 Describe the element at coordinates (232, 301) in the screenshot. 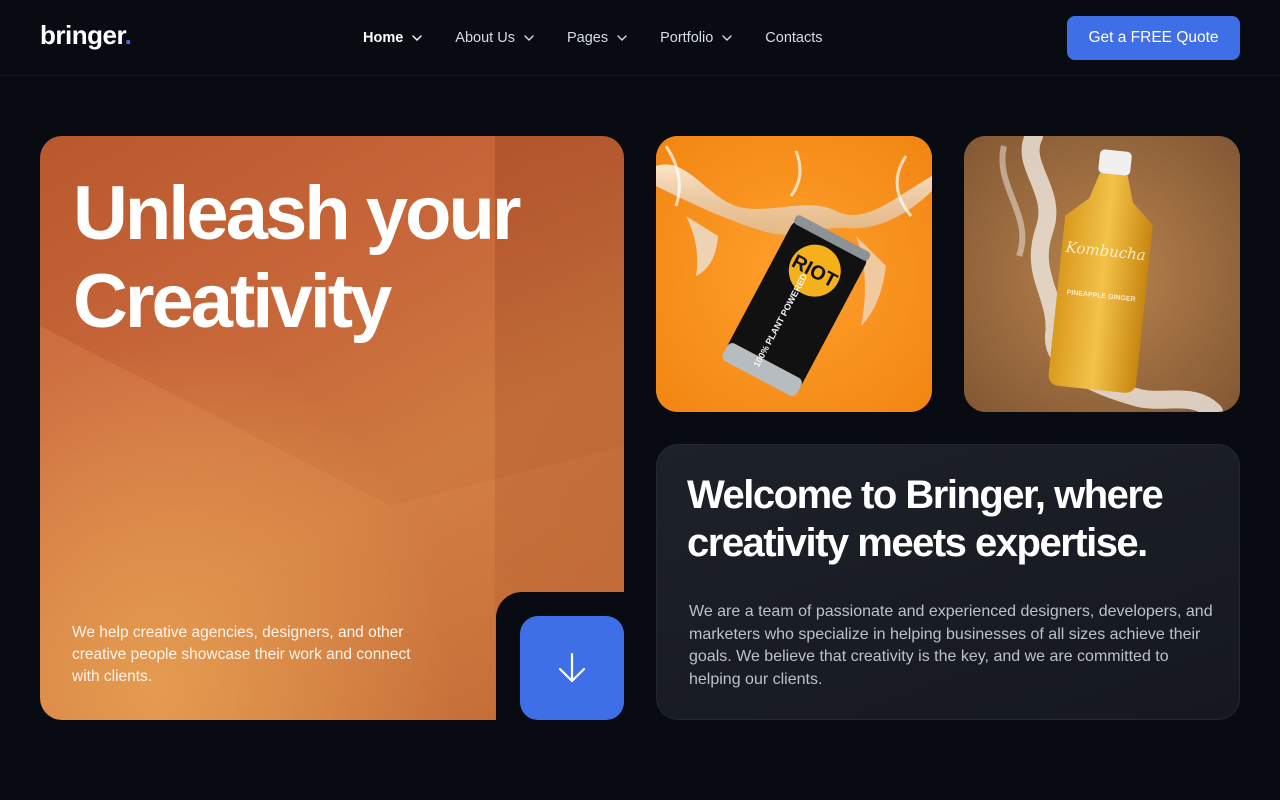

I see `hero-title-line: Creativity` at that location.